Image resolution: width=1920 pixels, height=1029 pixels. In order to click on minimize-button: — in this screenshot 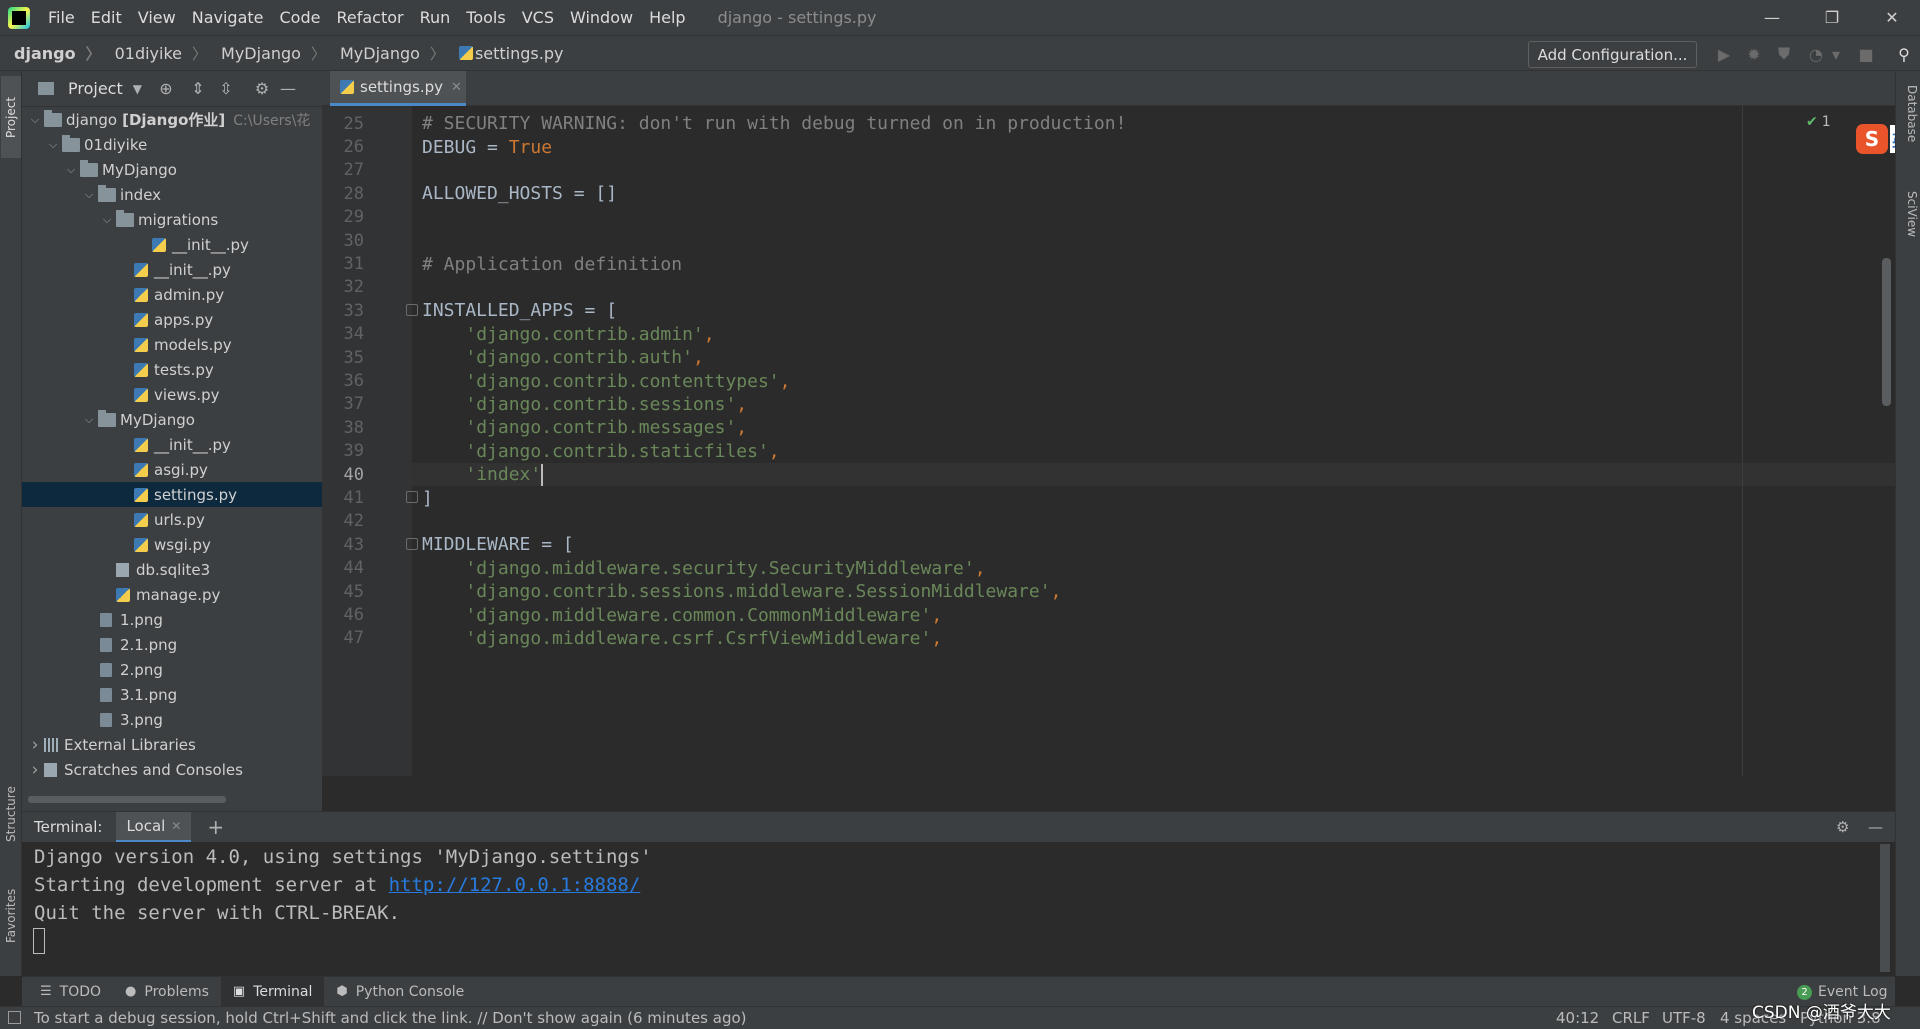, I will do `click(1772, 17)`.